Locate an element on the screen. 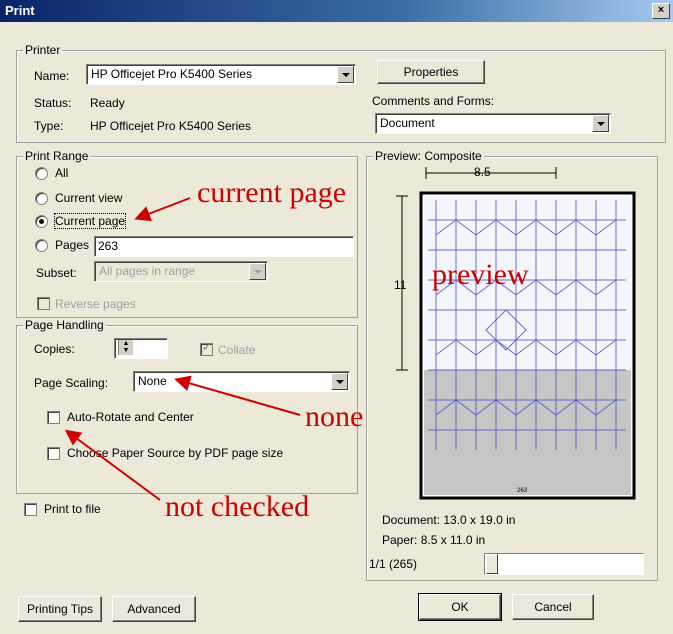 This screenshot has height=634, width=673. annotation-current-page: current page is located at coordinates (272, 192).